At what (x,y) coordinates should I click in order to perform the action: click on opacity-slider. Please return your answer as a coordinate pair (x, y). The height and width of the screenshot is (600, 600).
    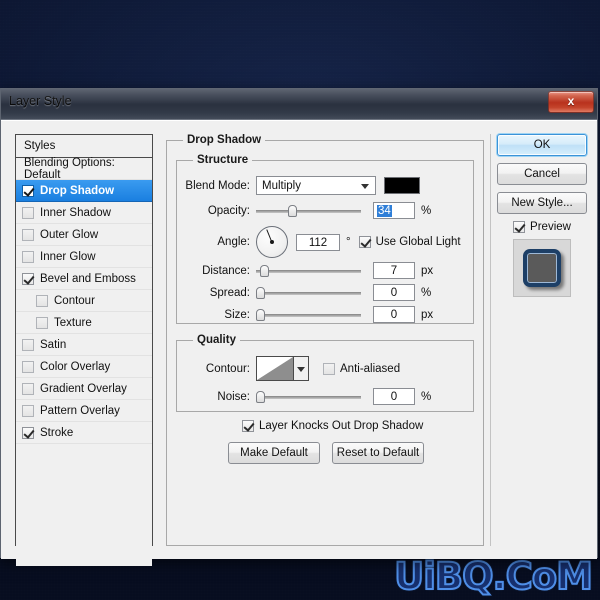
    Looking at the image, I should click on (308, 211).